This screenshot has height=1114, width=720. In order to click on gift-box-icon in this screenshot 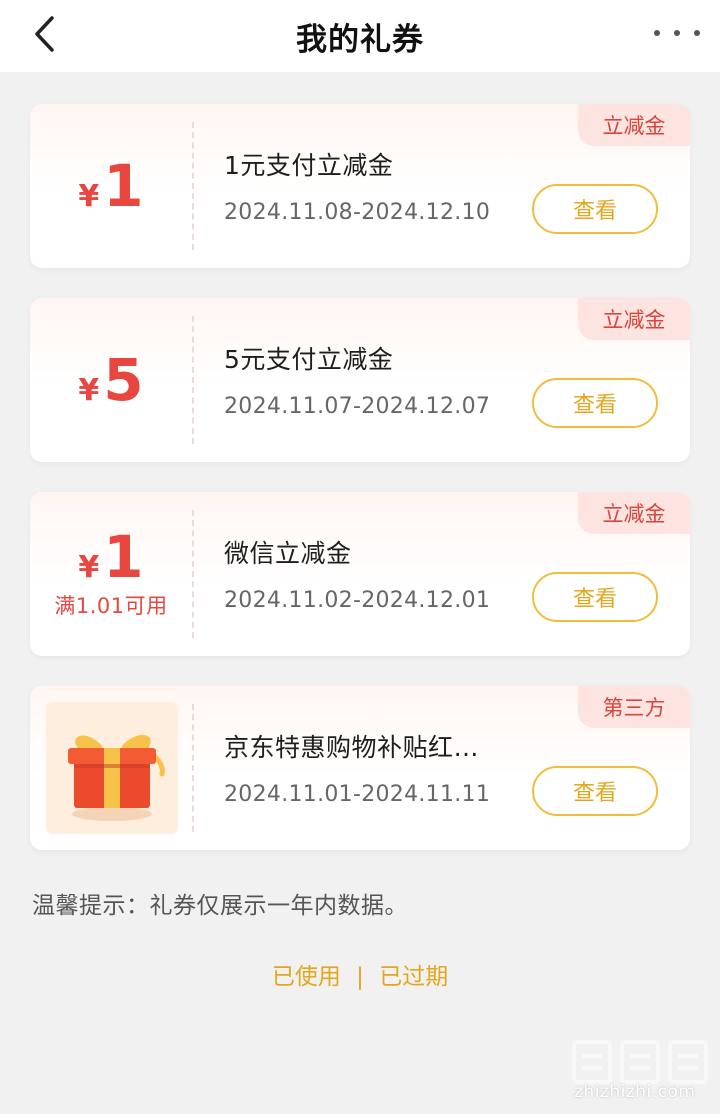, I will do `click(116, 777)`.